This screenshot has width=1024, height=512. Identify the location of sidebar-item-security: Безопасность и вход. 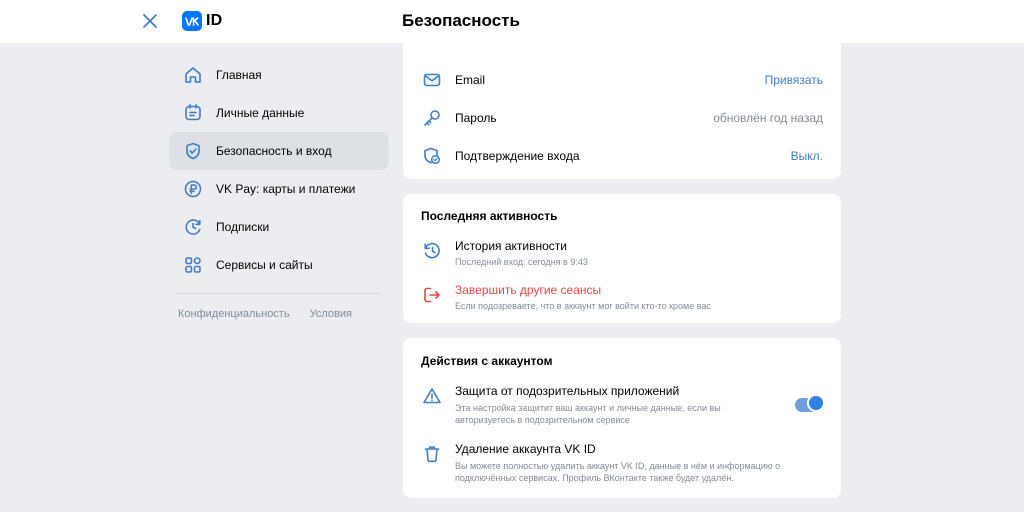
(279, 151).